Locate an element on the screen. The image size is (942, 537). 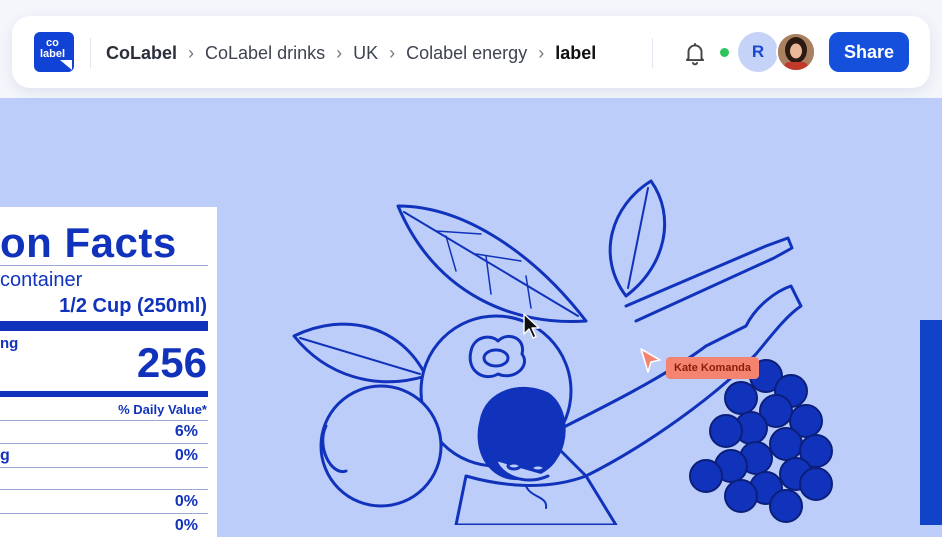
colabel-logo: co label is located at coordinates (54, 52).